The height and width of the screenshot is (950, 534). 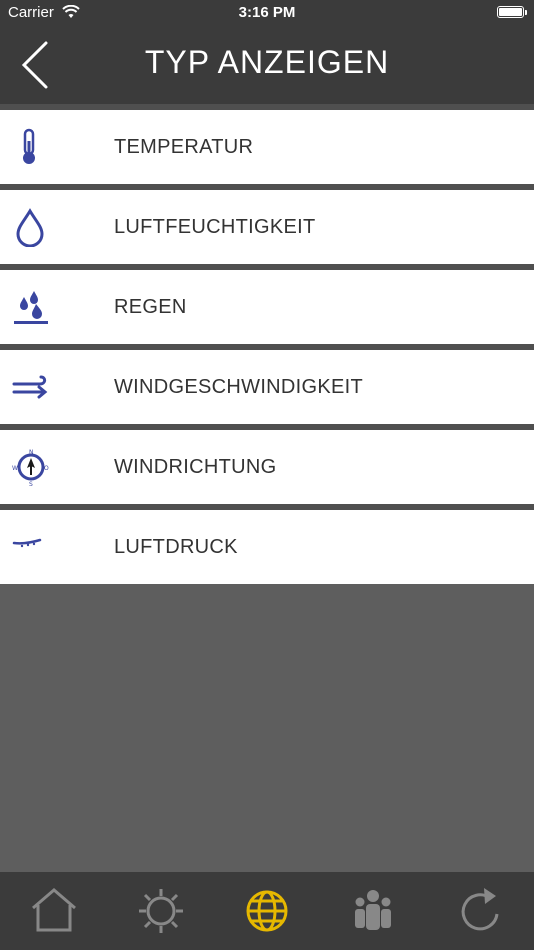 I want to click on page-title: TYP ANZEIGEN, so click(x=267, y=62).